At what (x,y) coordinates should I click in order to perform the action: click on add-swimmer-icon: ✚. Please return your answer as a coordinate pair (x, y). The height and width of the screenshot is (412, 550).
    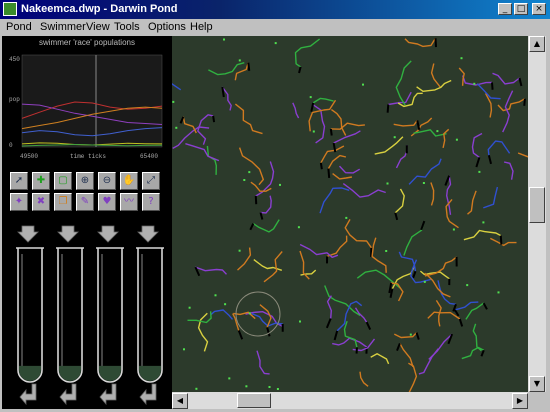
    Looking at the image, I should click on (41, 181).